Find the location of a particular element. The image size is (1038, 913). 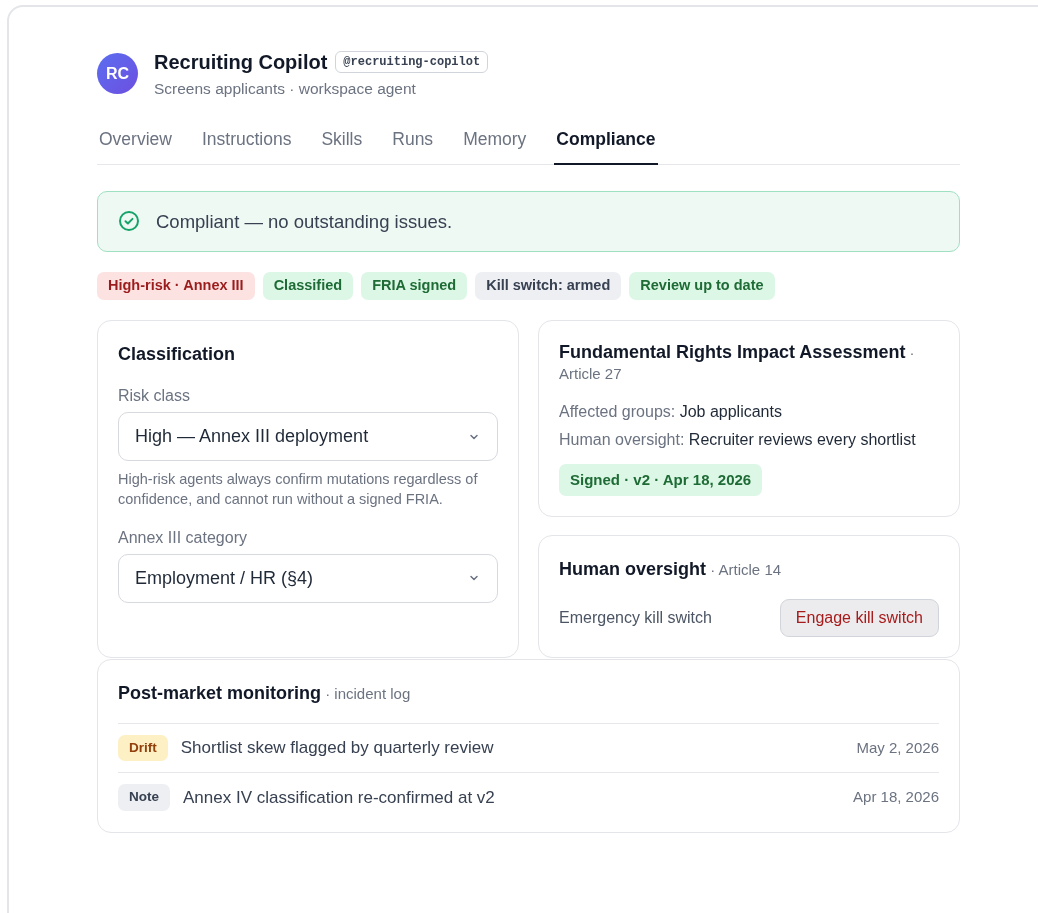

agent-name: Recruiting Copilot is located at coordinates (241, 62).